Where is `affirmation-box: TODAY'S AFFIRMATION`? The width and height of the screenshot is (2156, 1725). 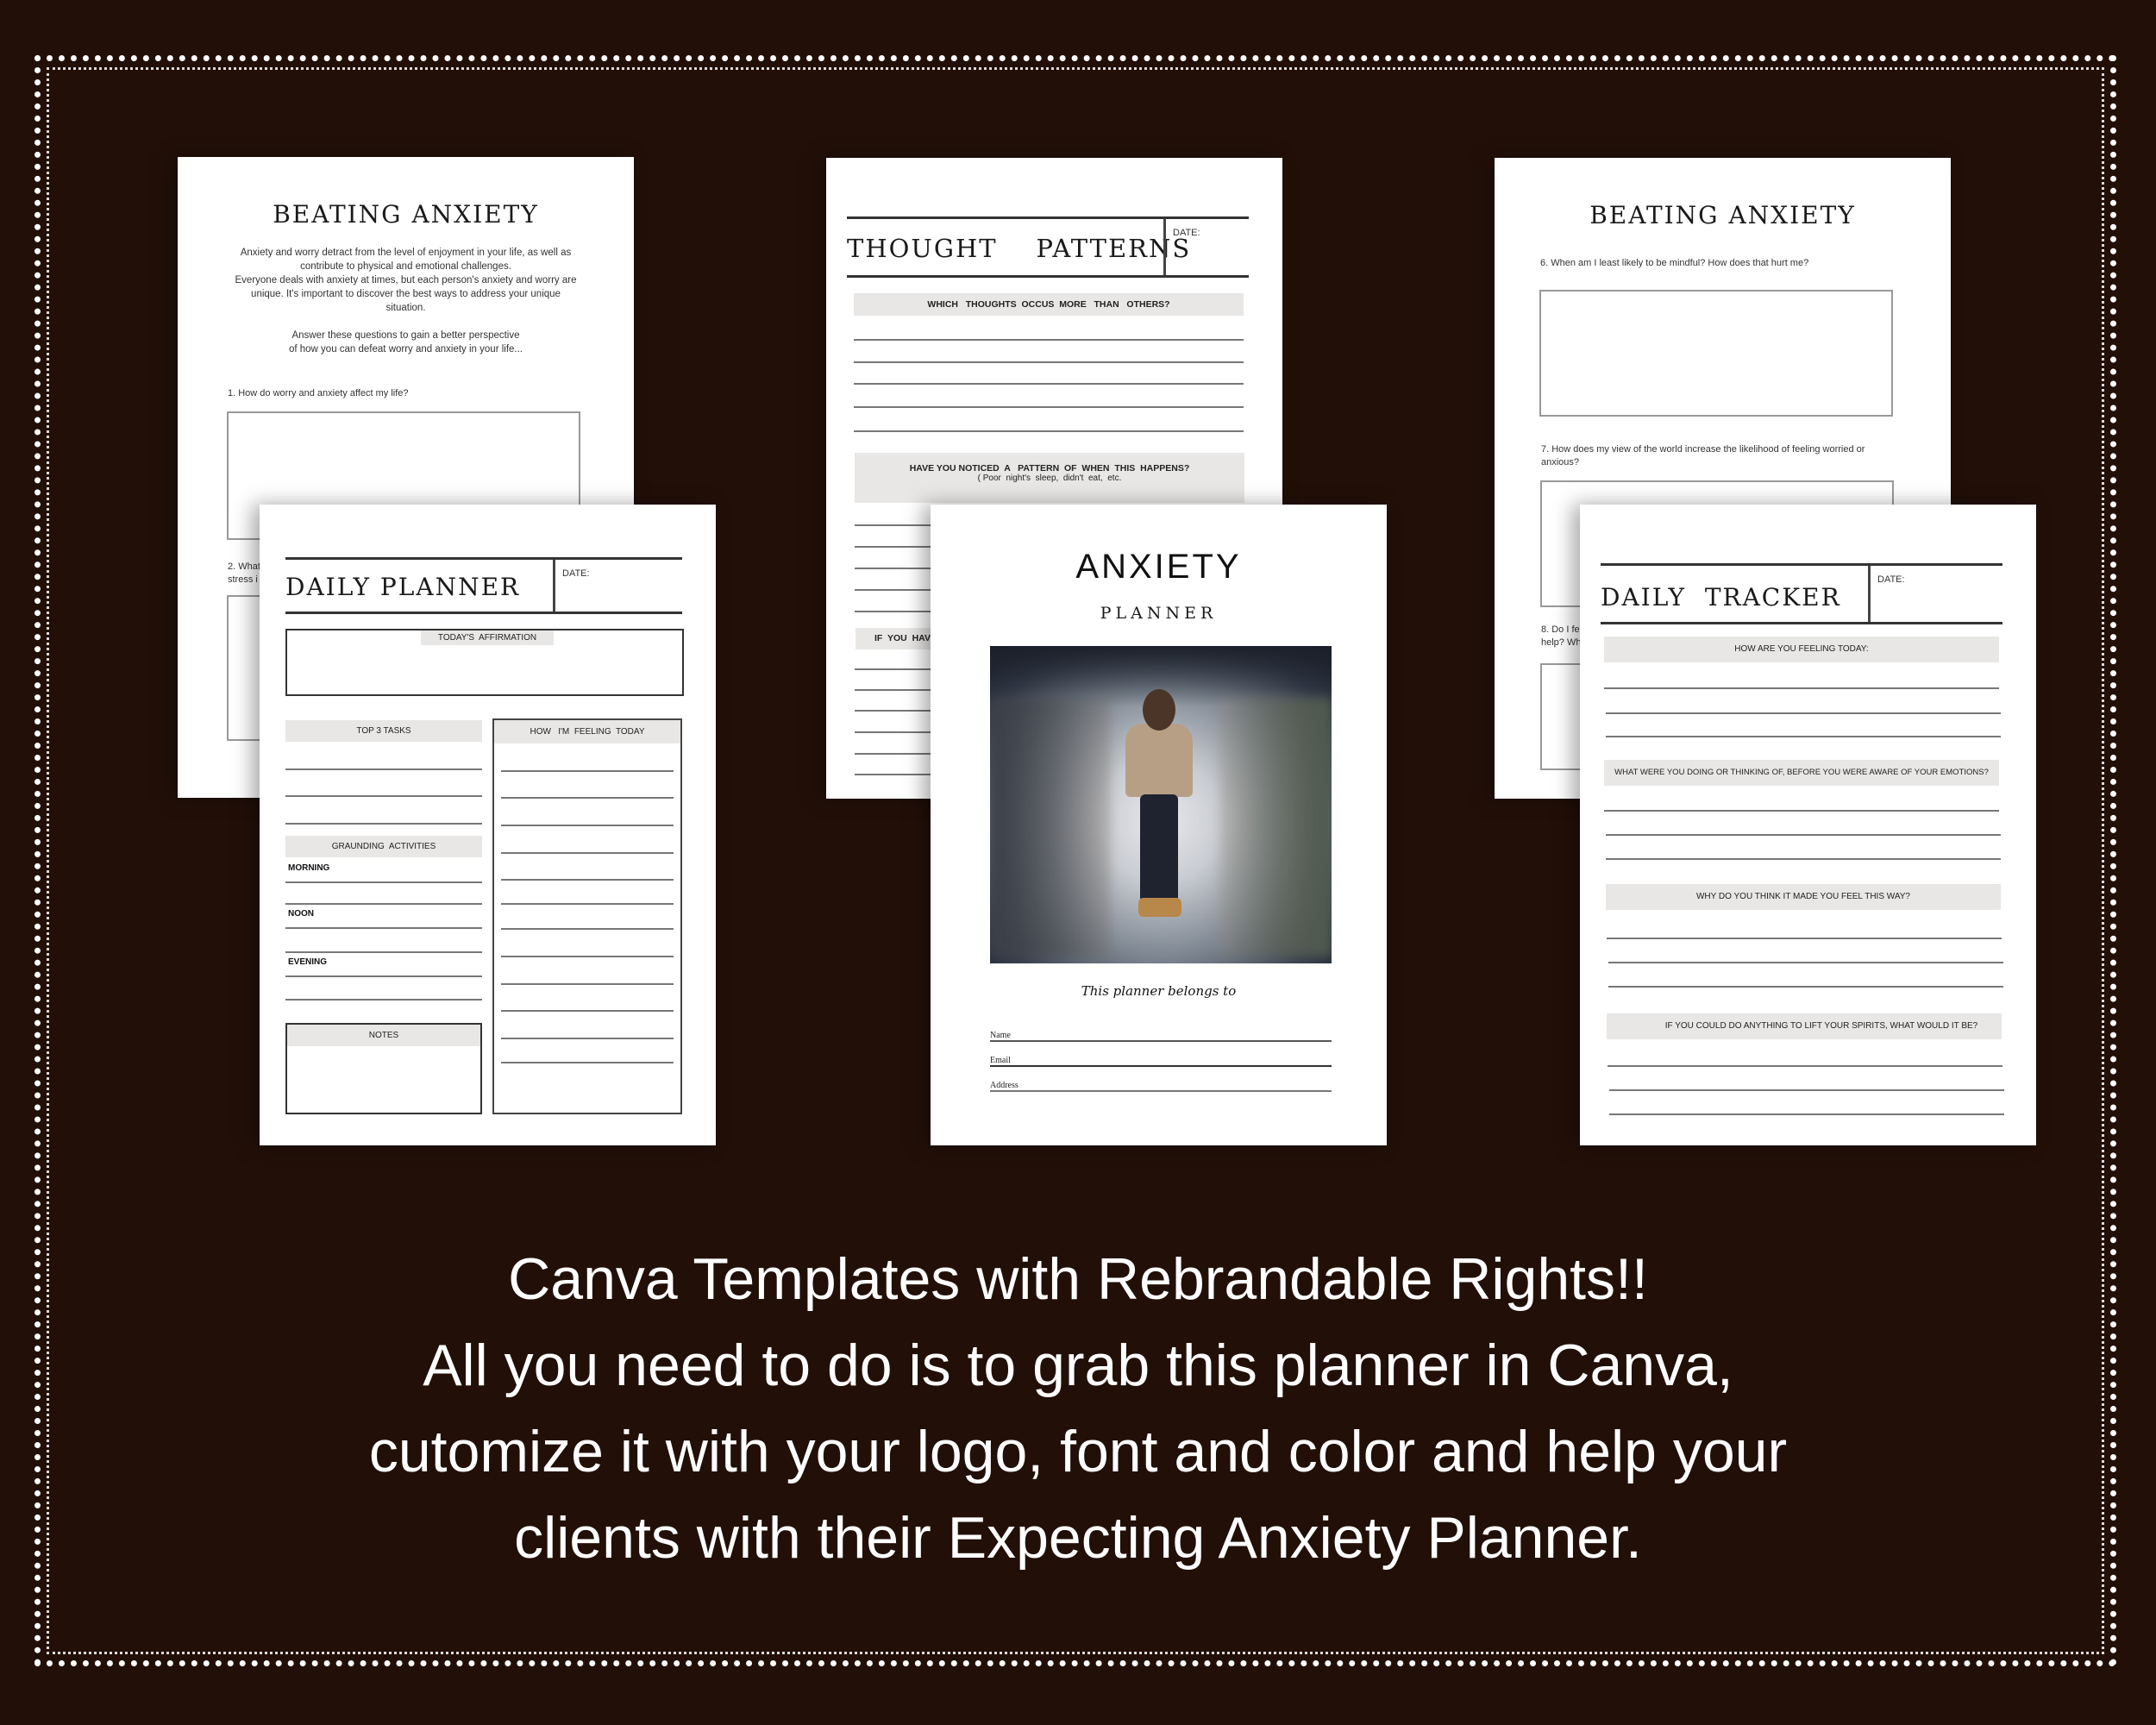 affirmation-box: TODAY'S AFFIRMATION is located at coordinates (484, 662).